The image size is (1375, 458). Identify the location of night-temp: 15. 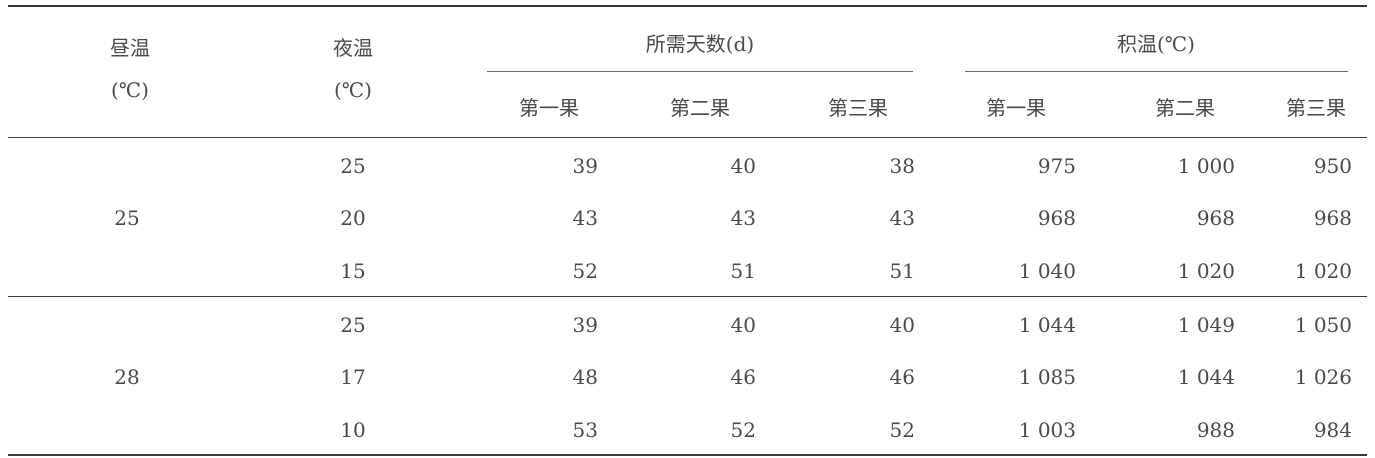
(353, 271).